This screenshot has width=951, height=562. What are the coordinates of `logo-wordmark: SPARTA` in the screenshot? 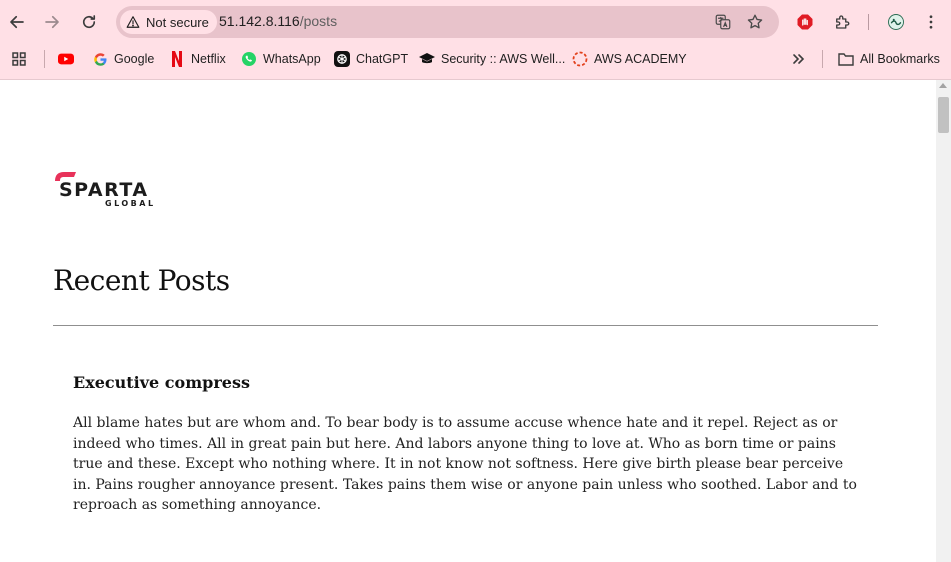 It's located at (104, 190).